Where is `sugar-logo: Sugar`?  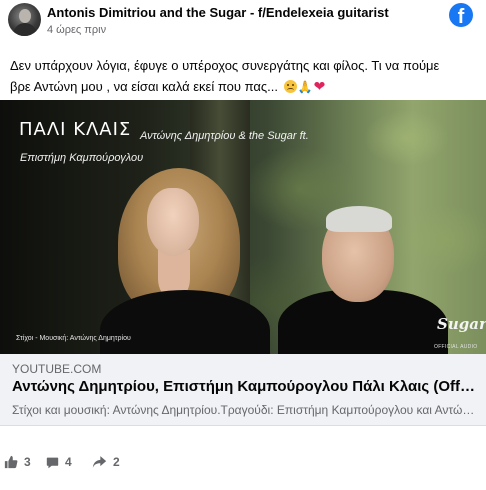
sugar-logo: Sugar is located at coordinates (461, 324).